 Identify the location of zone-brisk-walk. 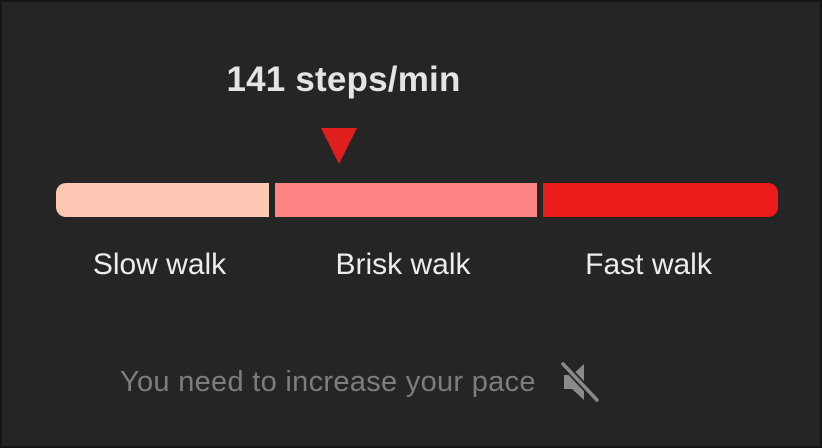
(406, 200).